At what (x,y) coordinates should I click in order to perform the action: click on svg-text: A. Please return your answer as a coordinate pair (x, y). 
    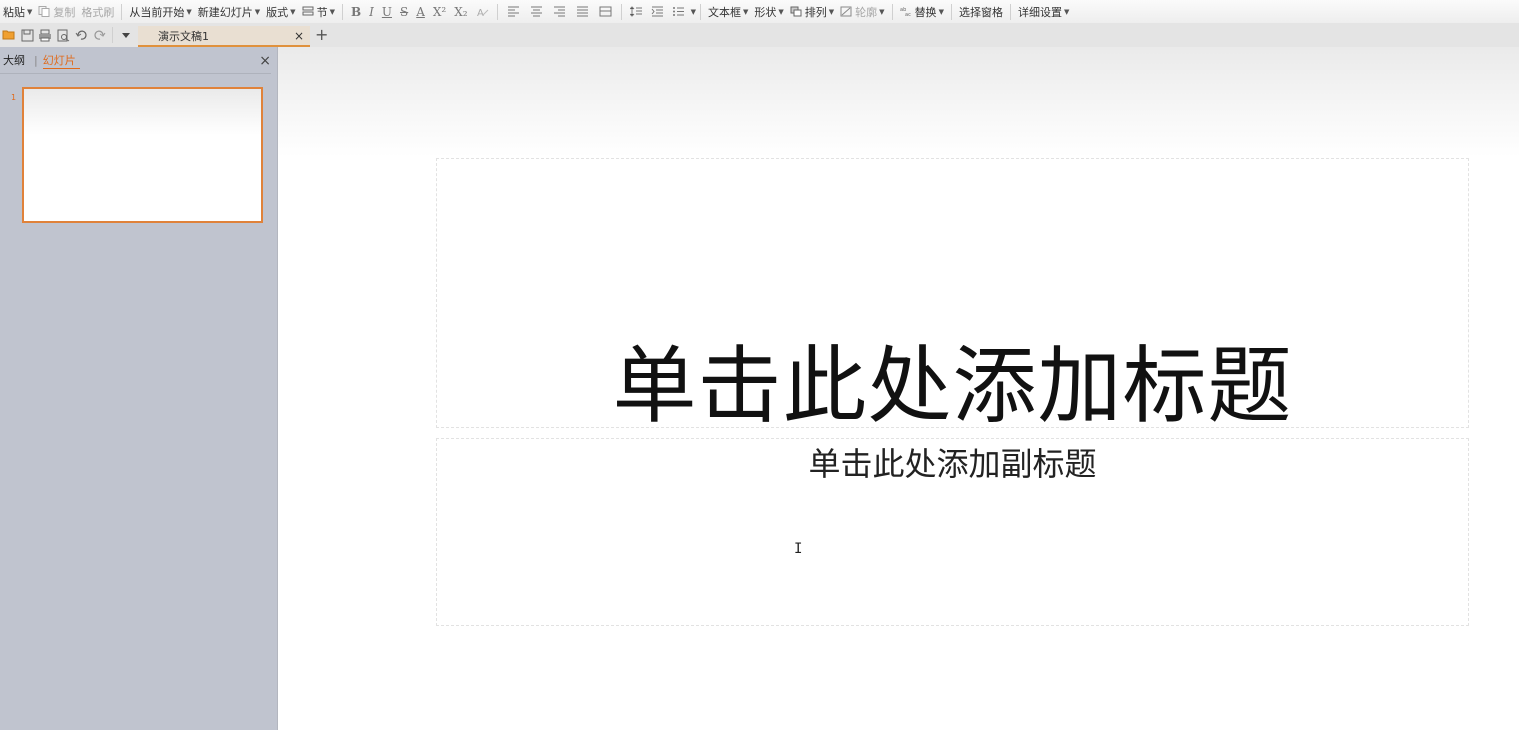
    Looking at the image, I should click on (480, 12).